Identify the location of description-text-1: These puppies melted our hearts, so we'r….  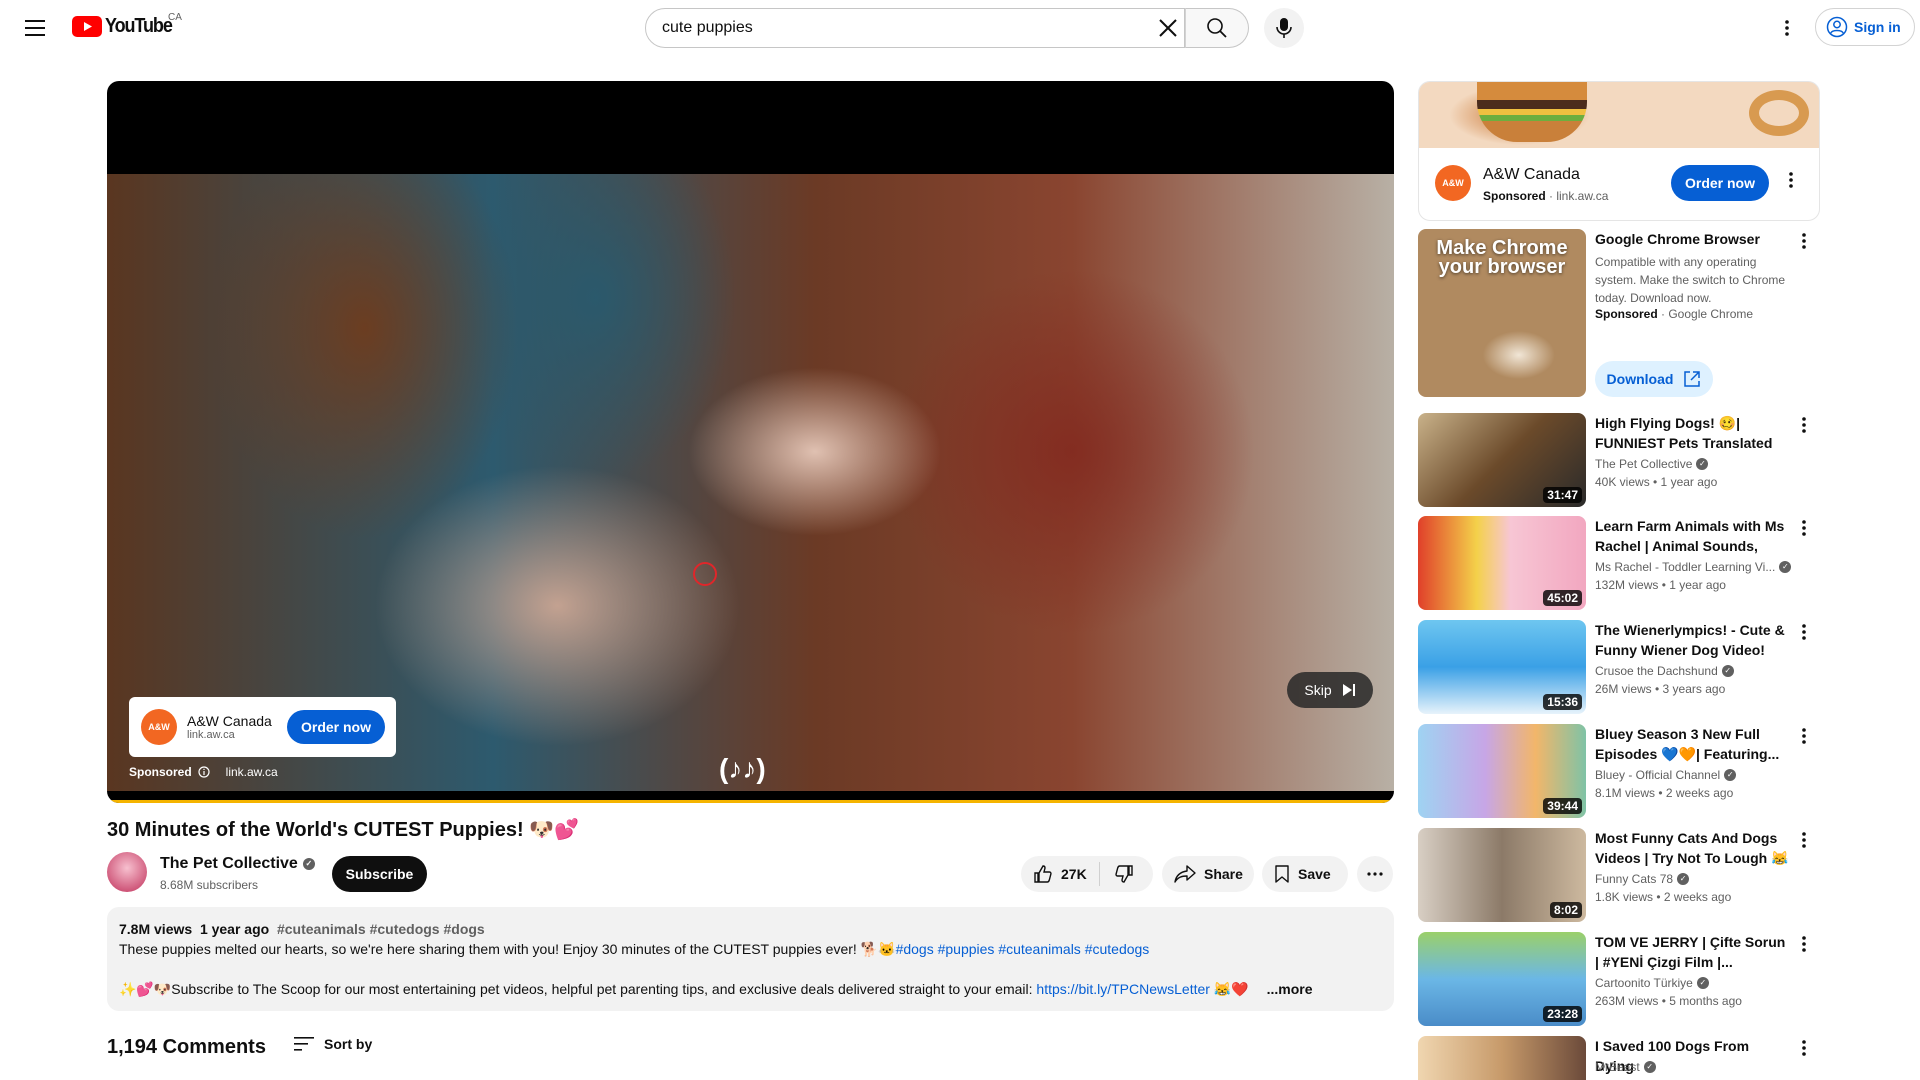
(507, 949).